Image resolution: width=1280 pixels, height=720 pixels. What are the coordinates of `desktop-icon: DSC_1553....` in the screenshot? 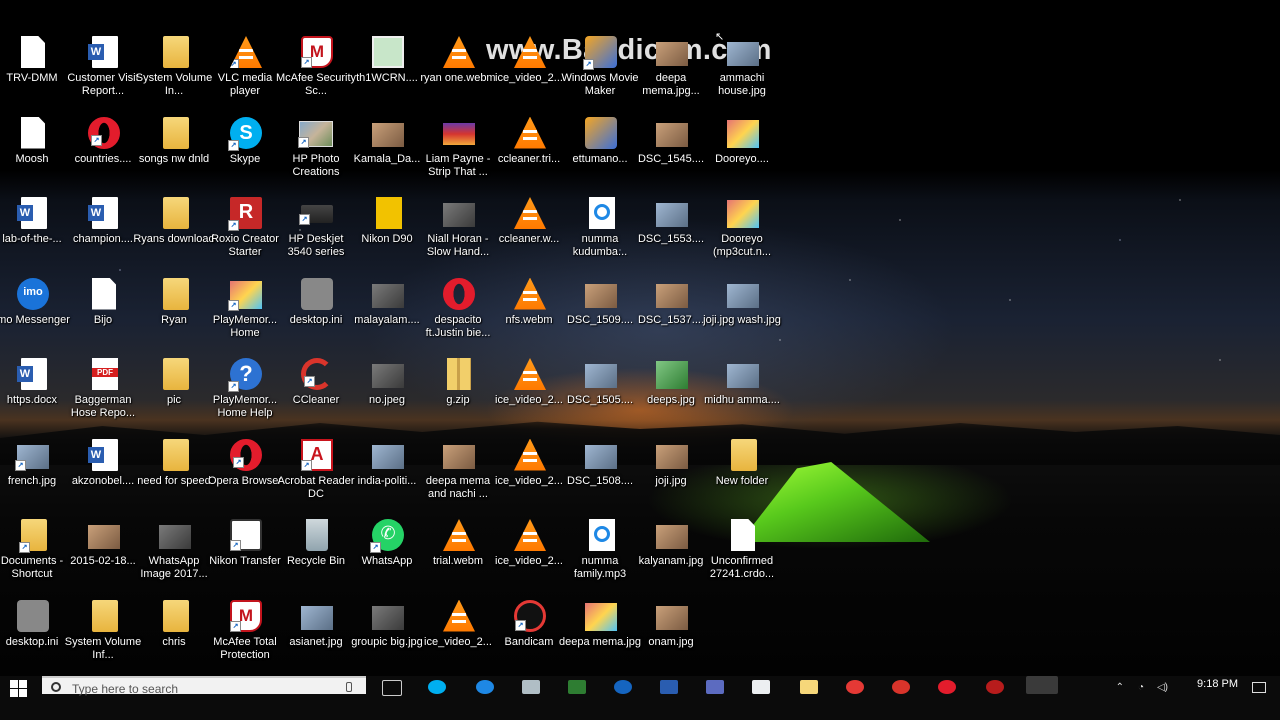 It's located at (671, 236).